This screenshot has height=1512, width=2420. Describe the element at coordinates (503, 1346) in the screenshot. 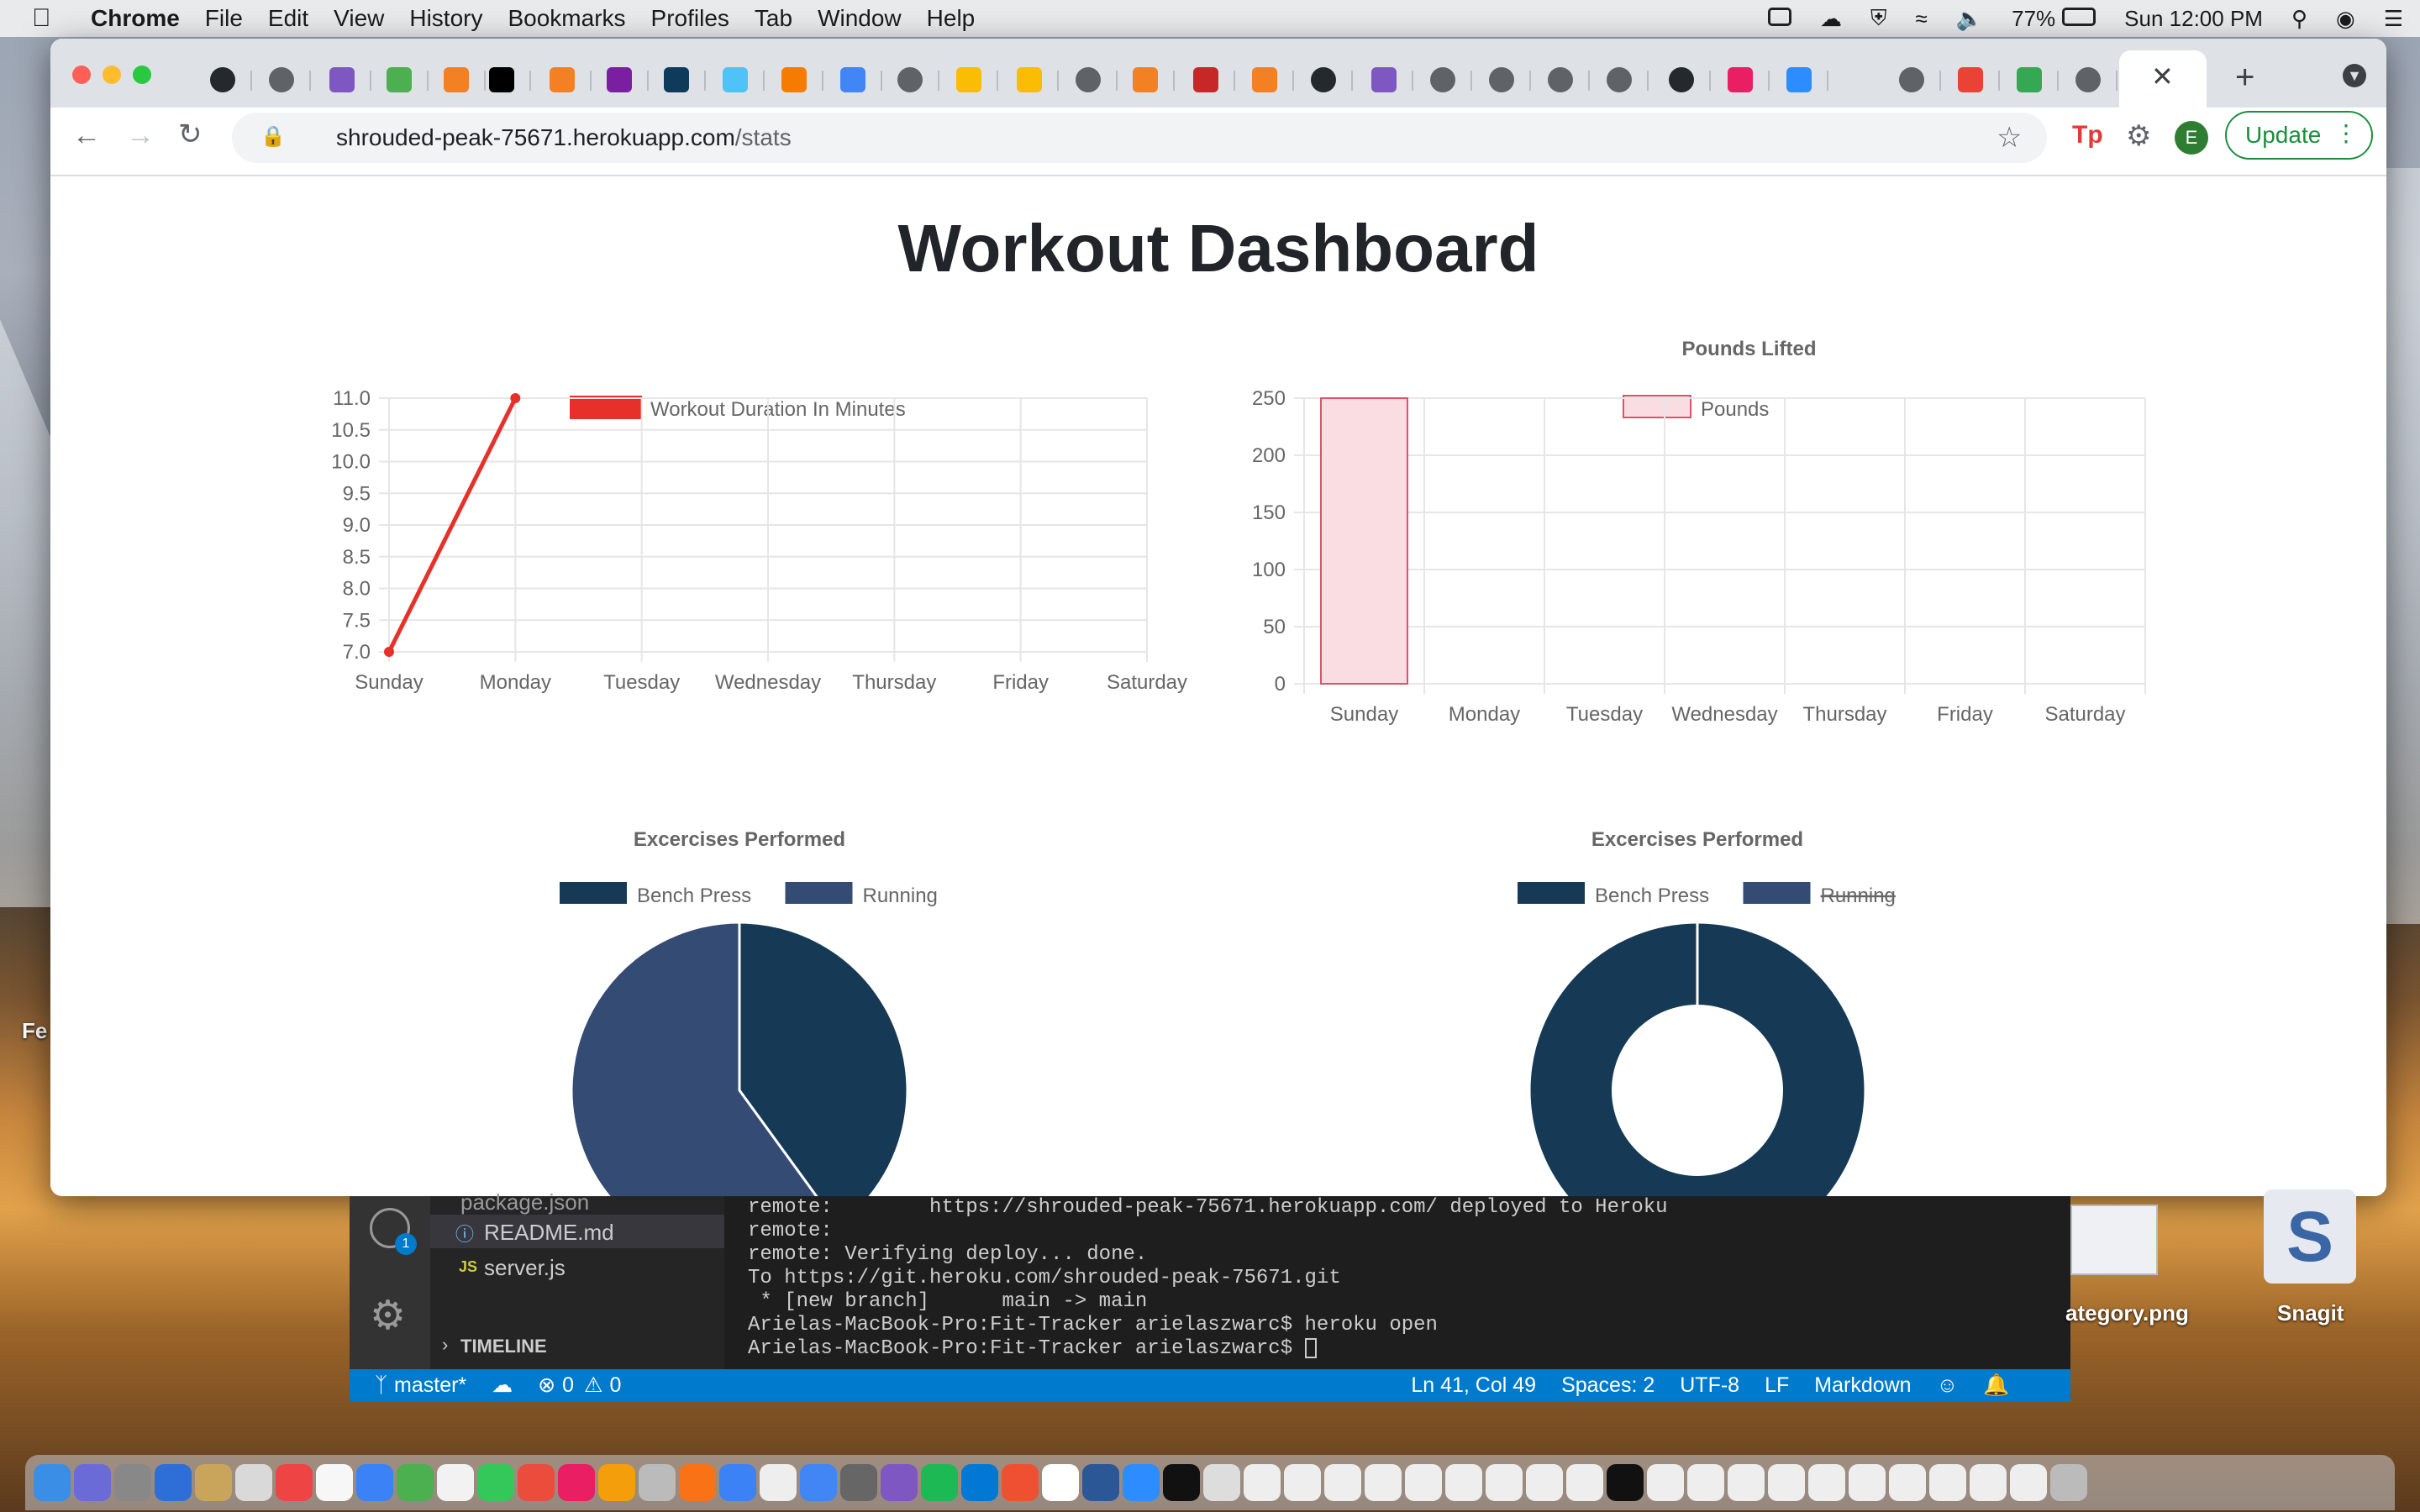

I see `timeline-section: TIMELINE` at that location.